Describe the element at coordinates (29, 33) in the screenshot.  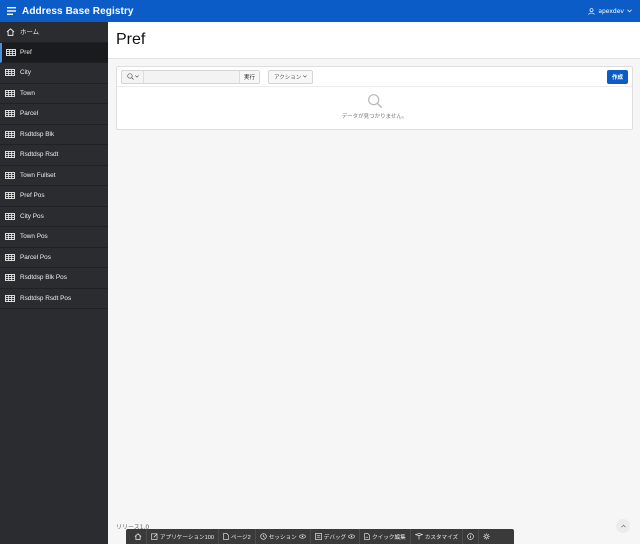
I see `sidebar-item-label: ホーム` at that location.